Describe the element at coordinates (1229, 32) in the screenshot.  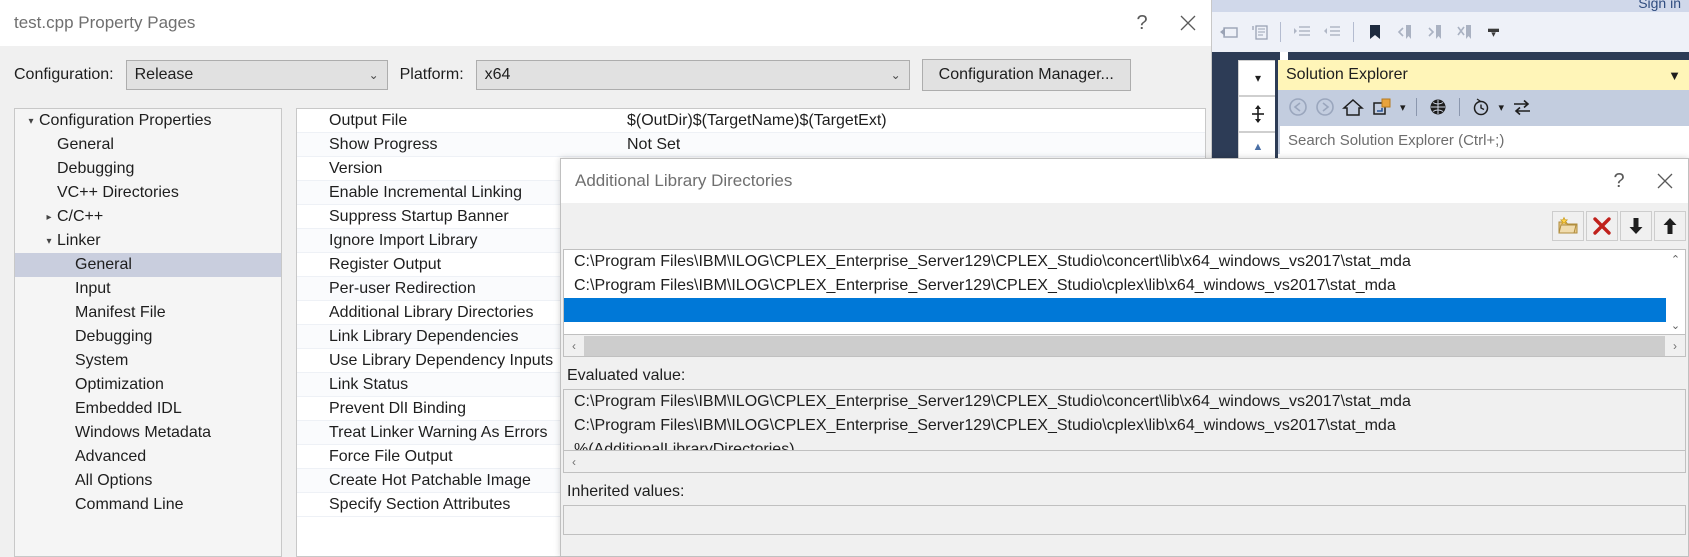
I see `comment-block-icon` at that location.